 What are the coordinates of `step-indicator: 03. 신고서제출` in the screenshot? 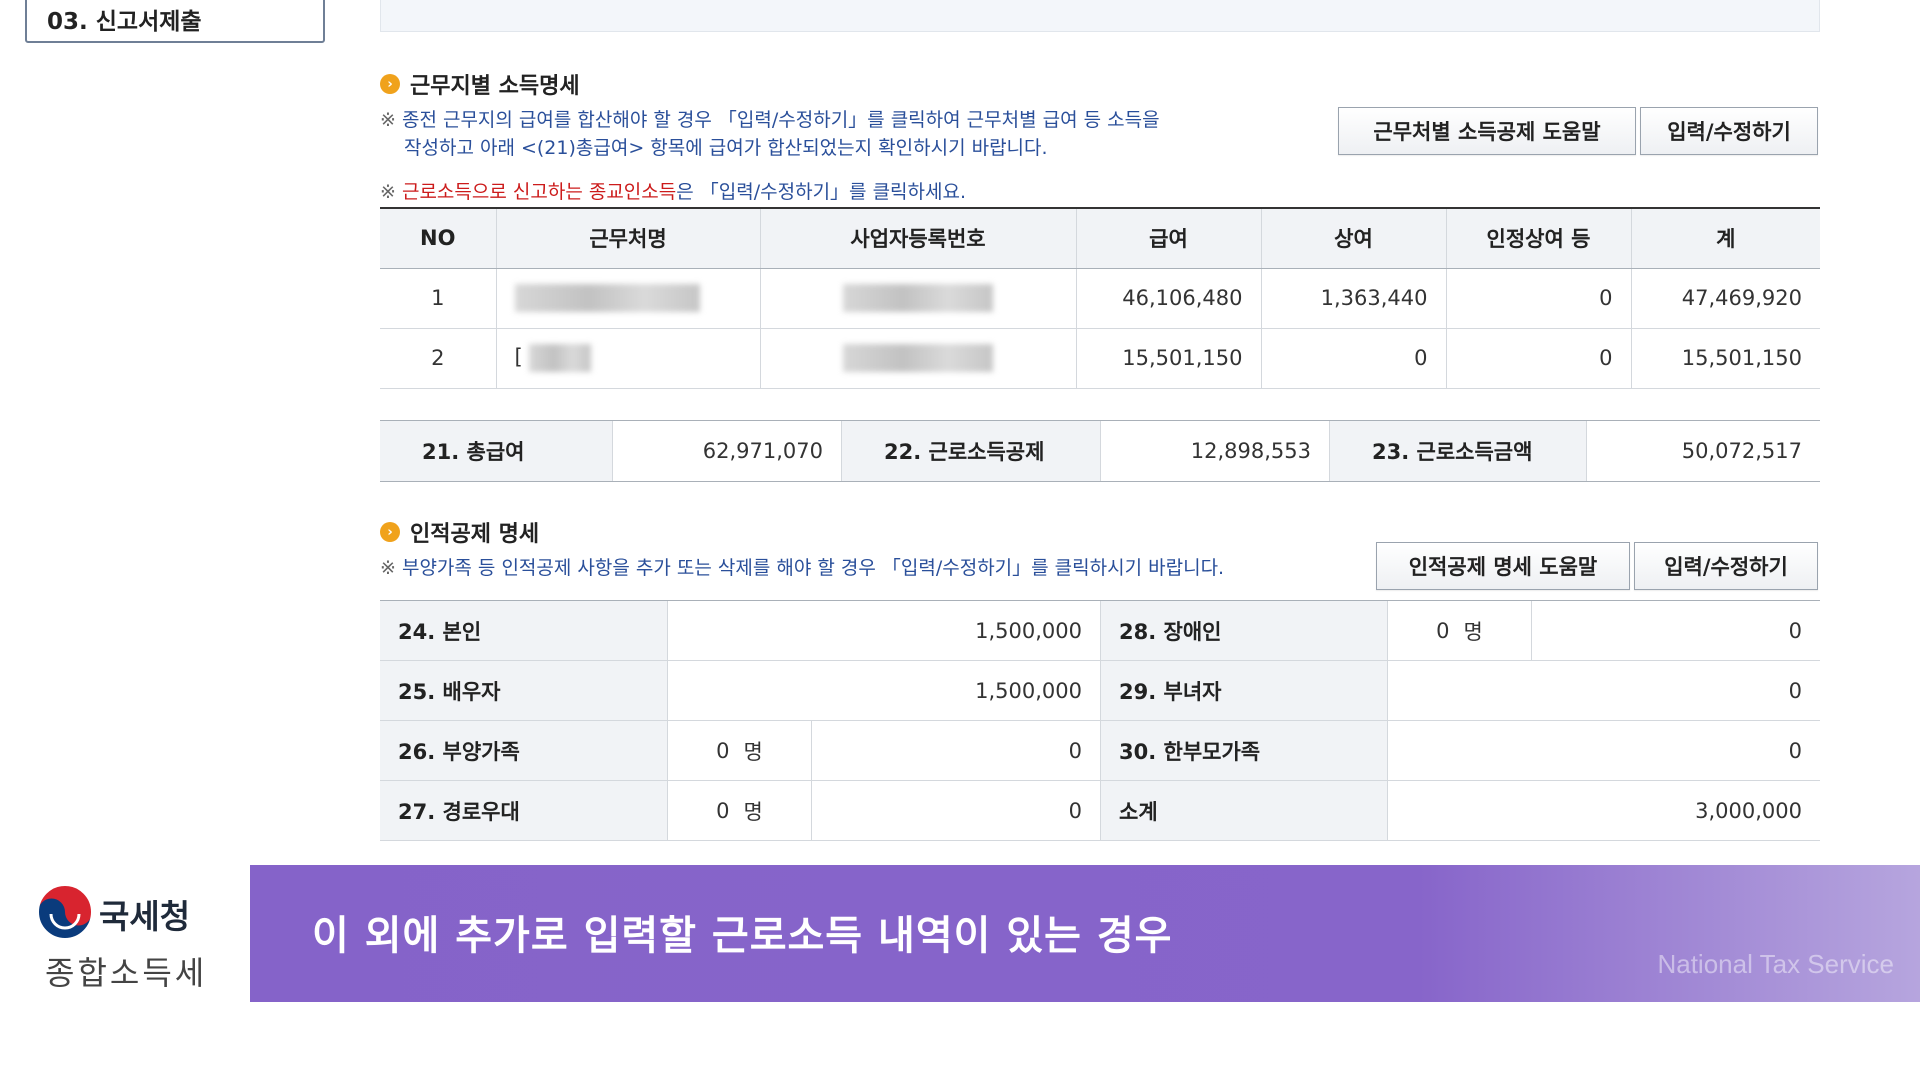 It's located at (175, 21).